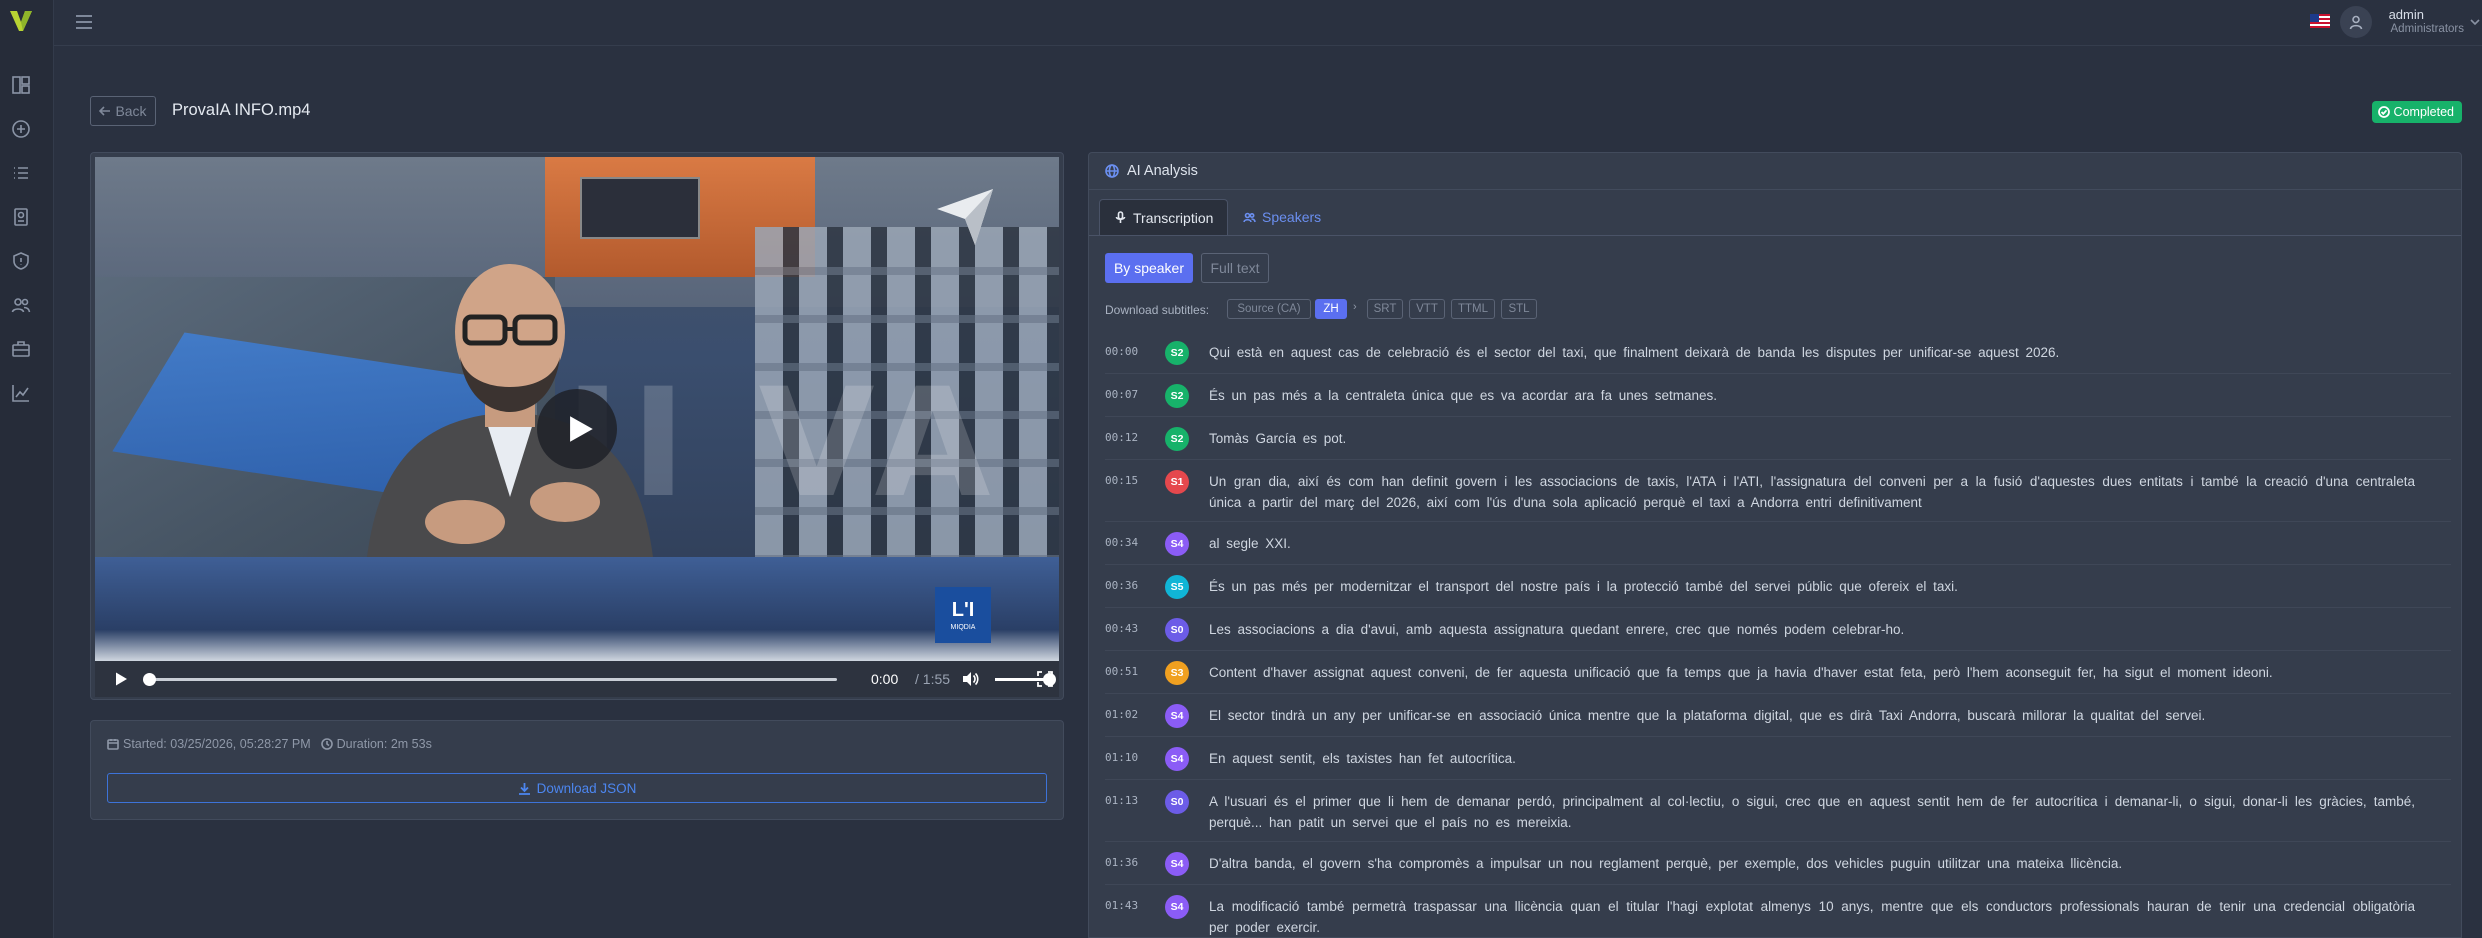 The height and width of the screenshot is (938, 2482). What do you see at coordinates (577, 788) in the screenshot?
I see `download-json-button: Download JSON` at bounding box center [577, 788].